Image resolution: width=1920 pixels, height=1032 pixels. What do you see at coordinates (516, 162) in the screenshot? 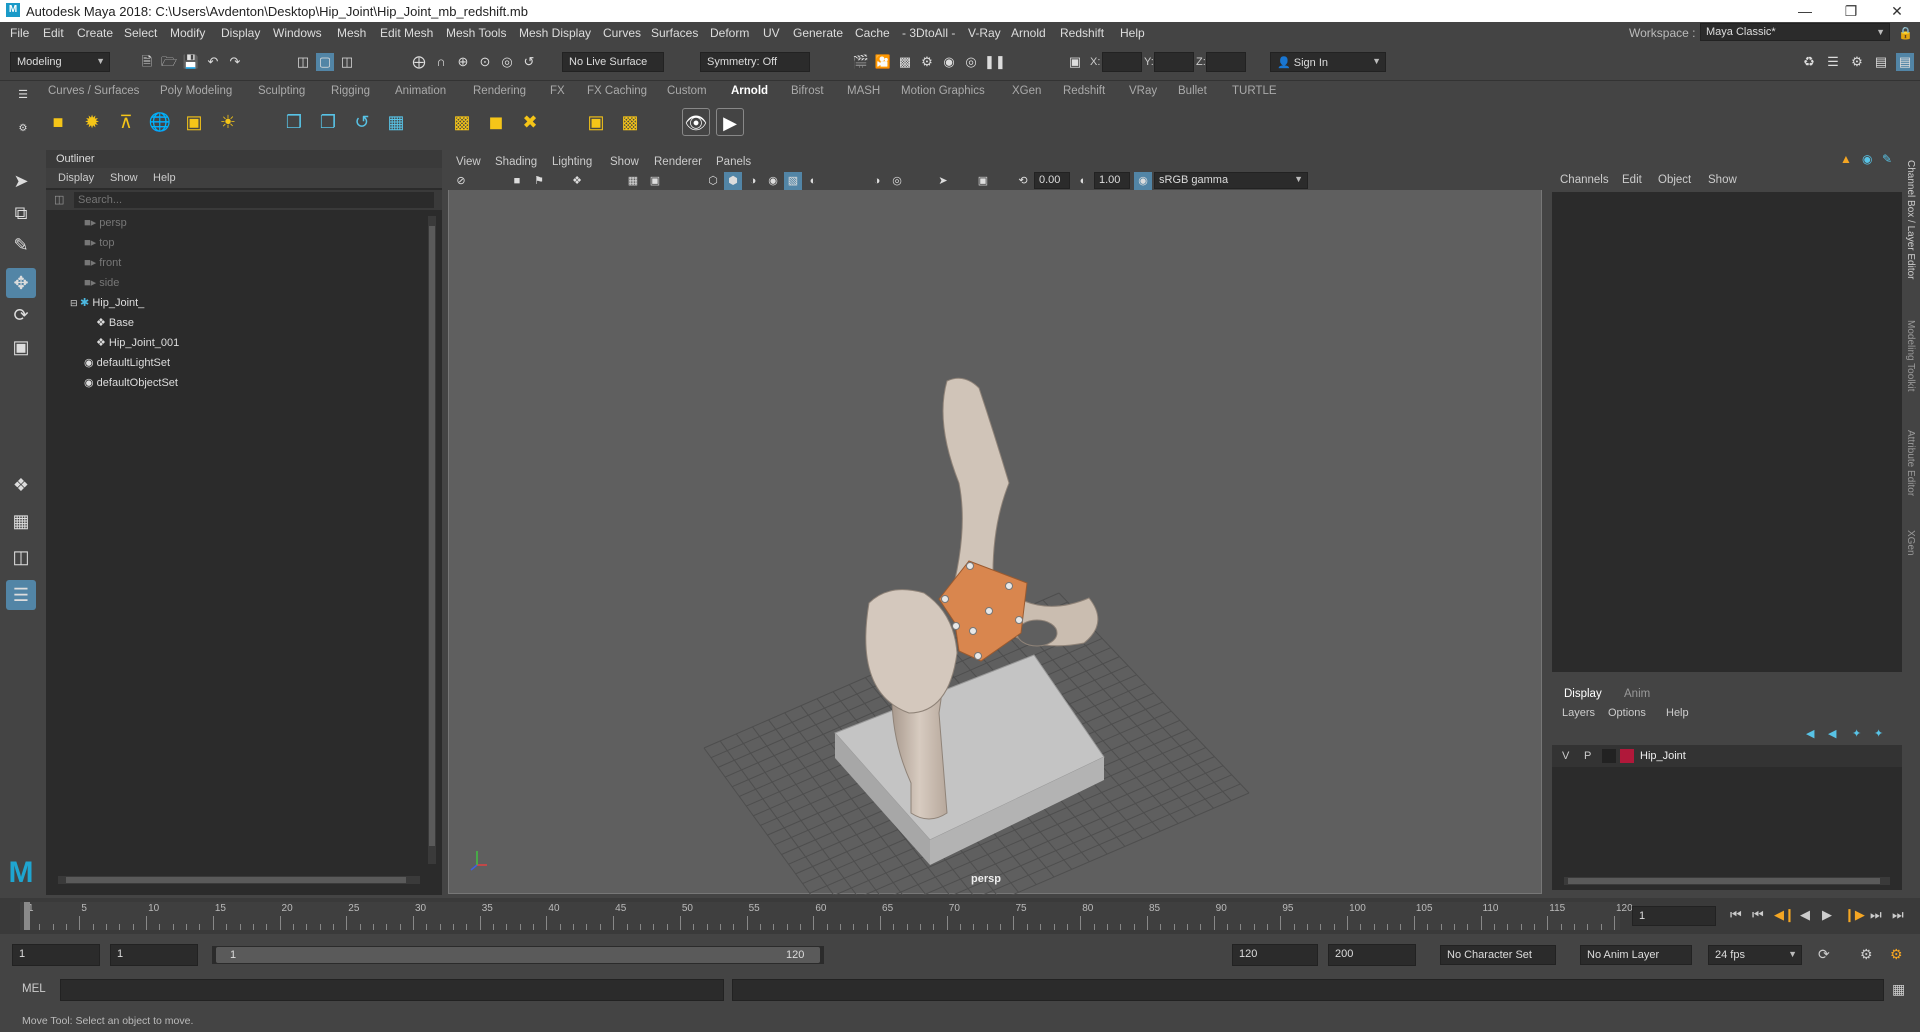
I see `viewport-menu-shading: Shading` at bounding box center [516, 162].